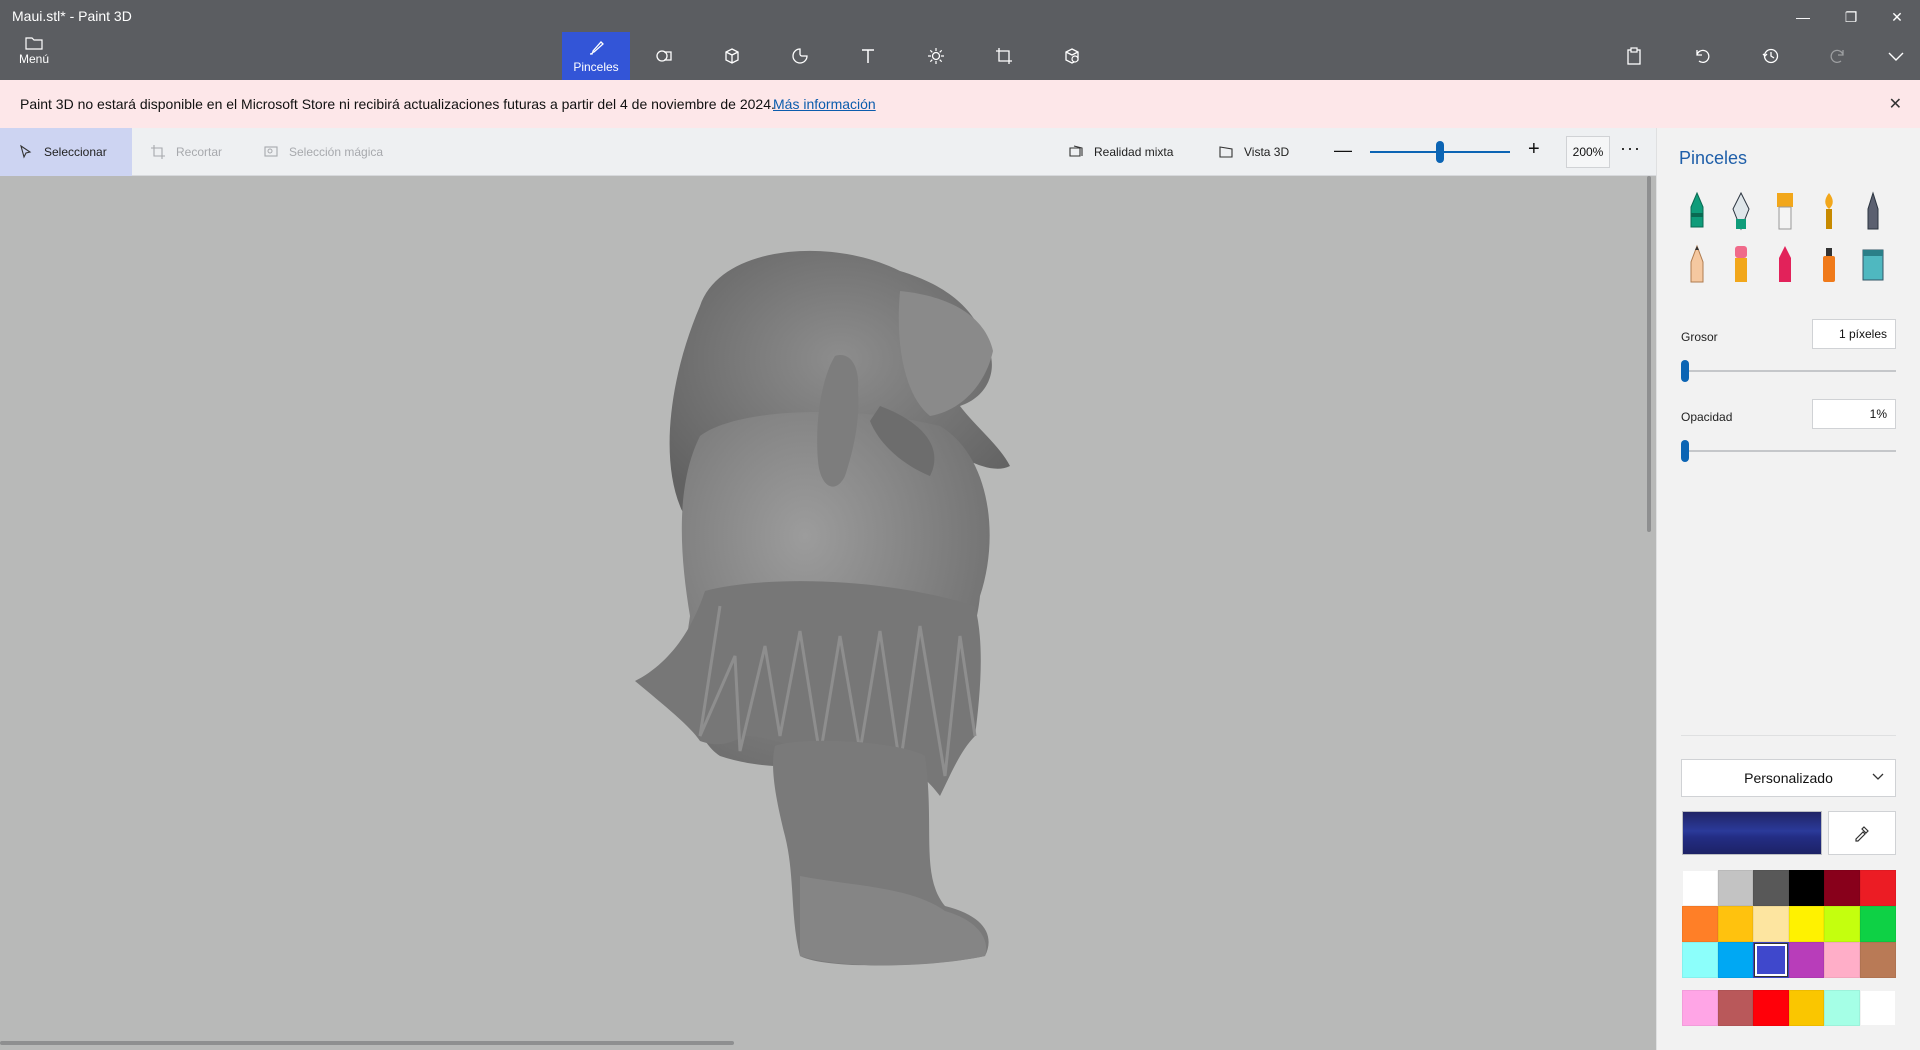 The height and width of the screenshot is (1050, 1920). I want to click on undo-button, so click(1702, 56).